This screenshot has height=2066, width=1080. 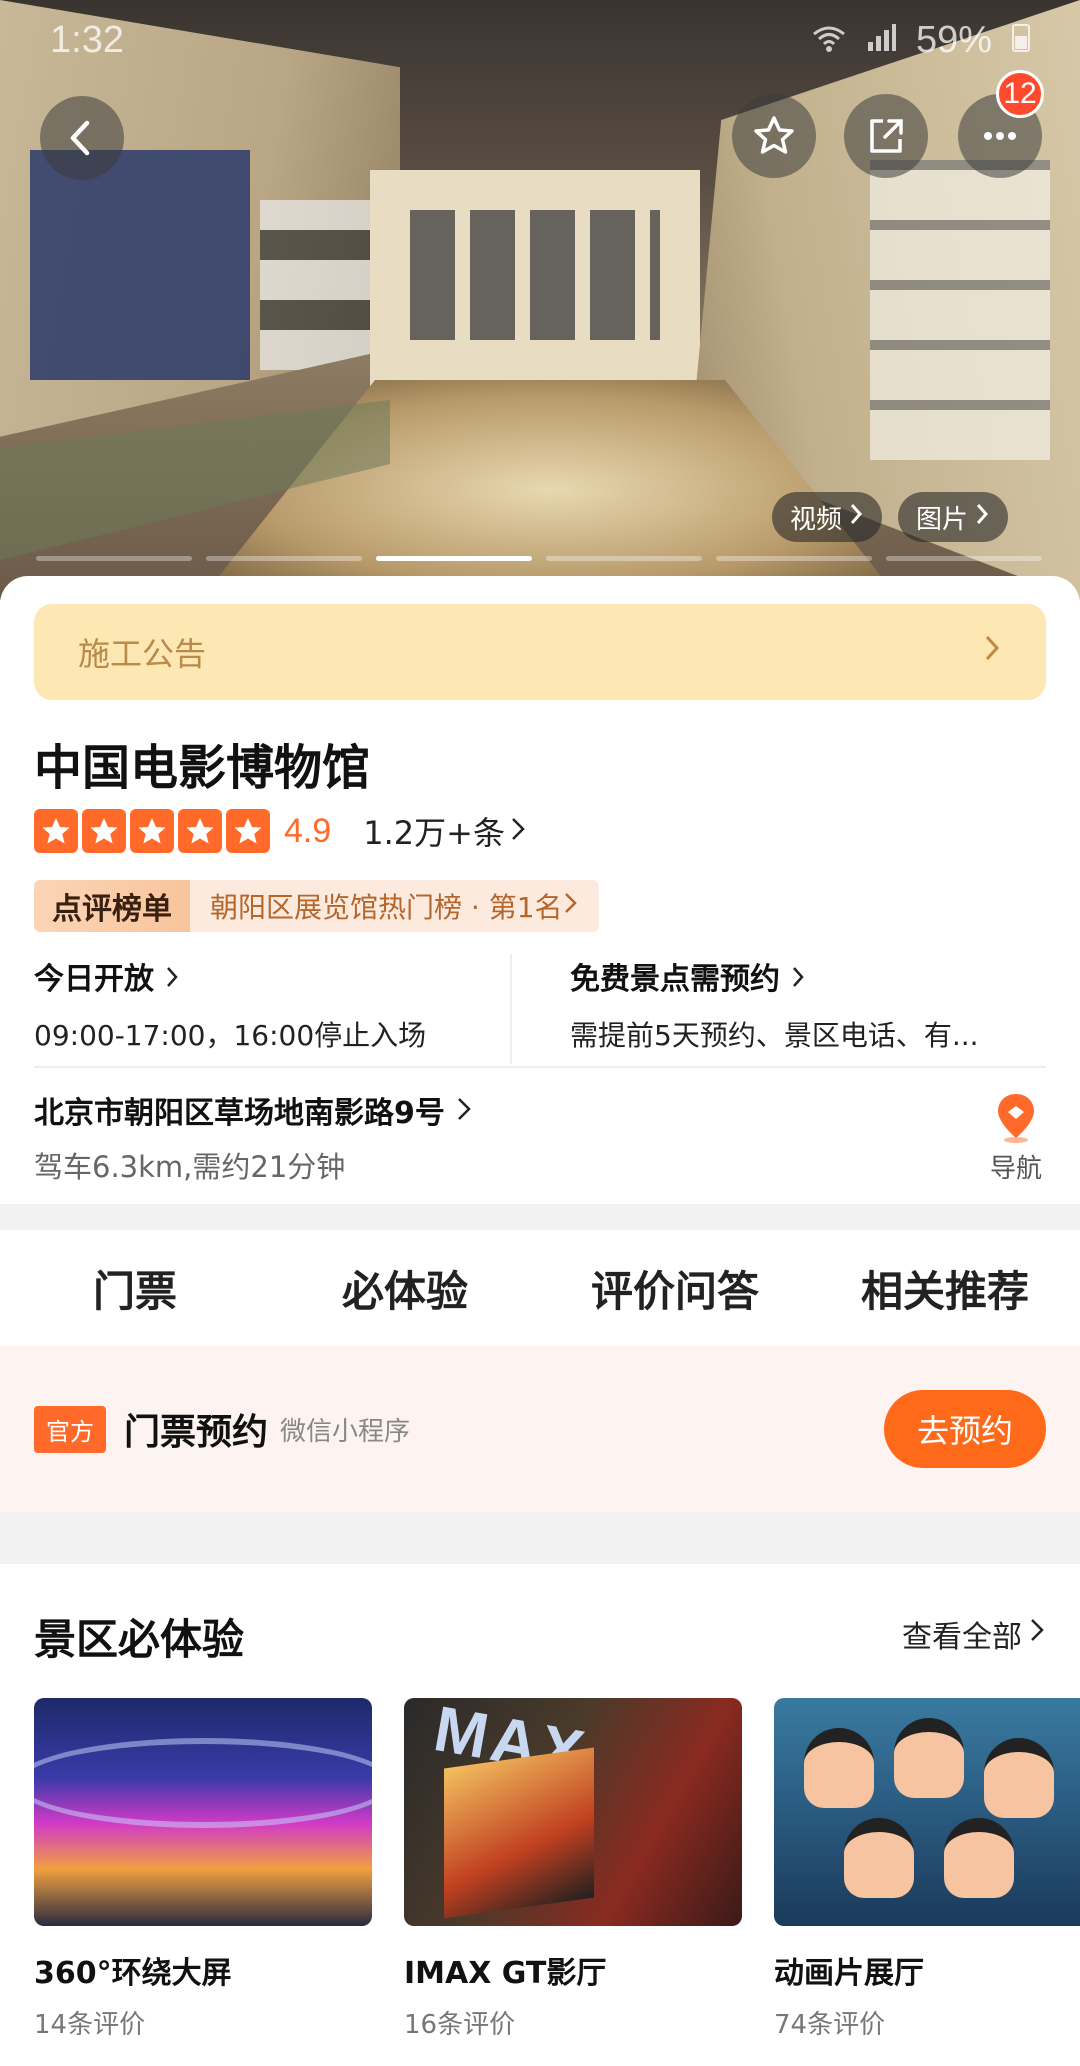 I want to click on favorite-button, so click(x=774, y=136).